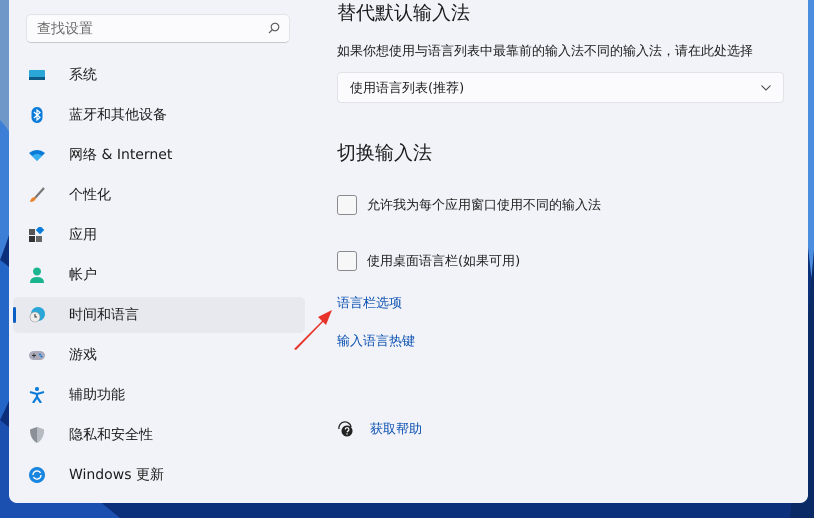 The image size is (814, 518). Describe the element at coordinates (37, 155) in the screenshot. I see `wifi-icon` at that location.